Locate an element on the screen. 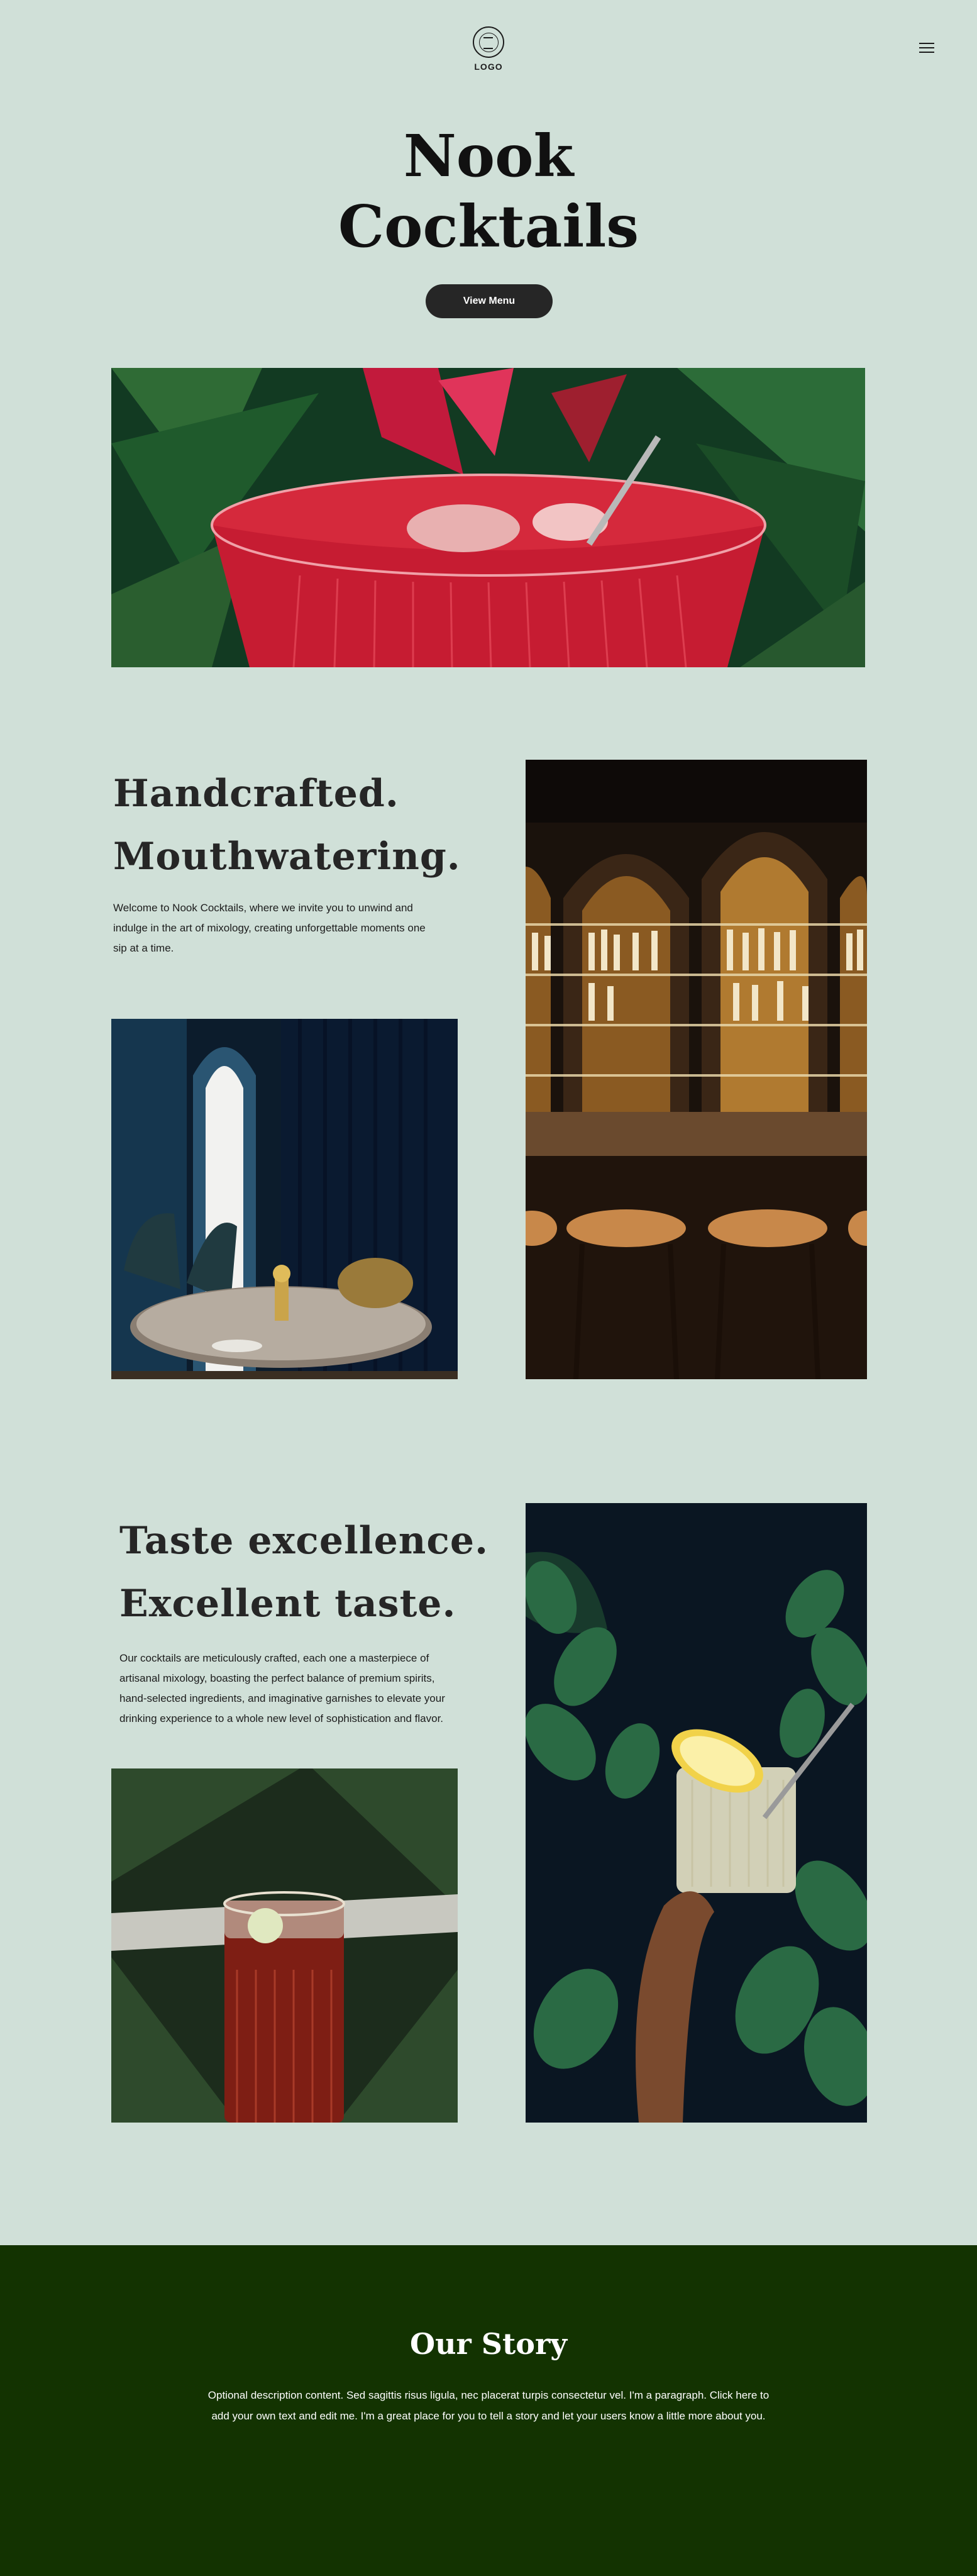  hero-punch-bowl-image is located at coordinates (488, 517).